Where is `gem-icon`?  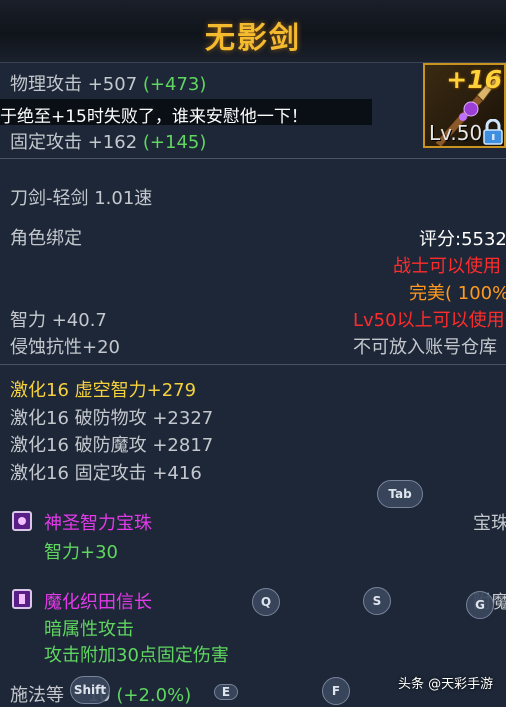 gem-icon is located at coordinates (22, 521).